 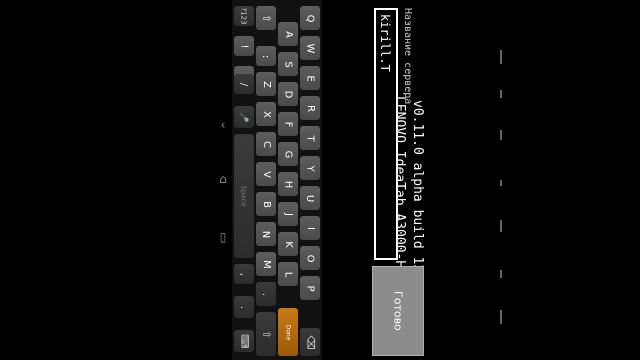 I want to click on recents-icon: ▯, so click(x=223, y=237).